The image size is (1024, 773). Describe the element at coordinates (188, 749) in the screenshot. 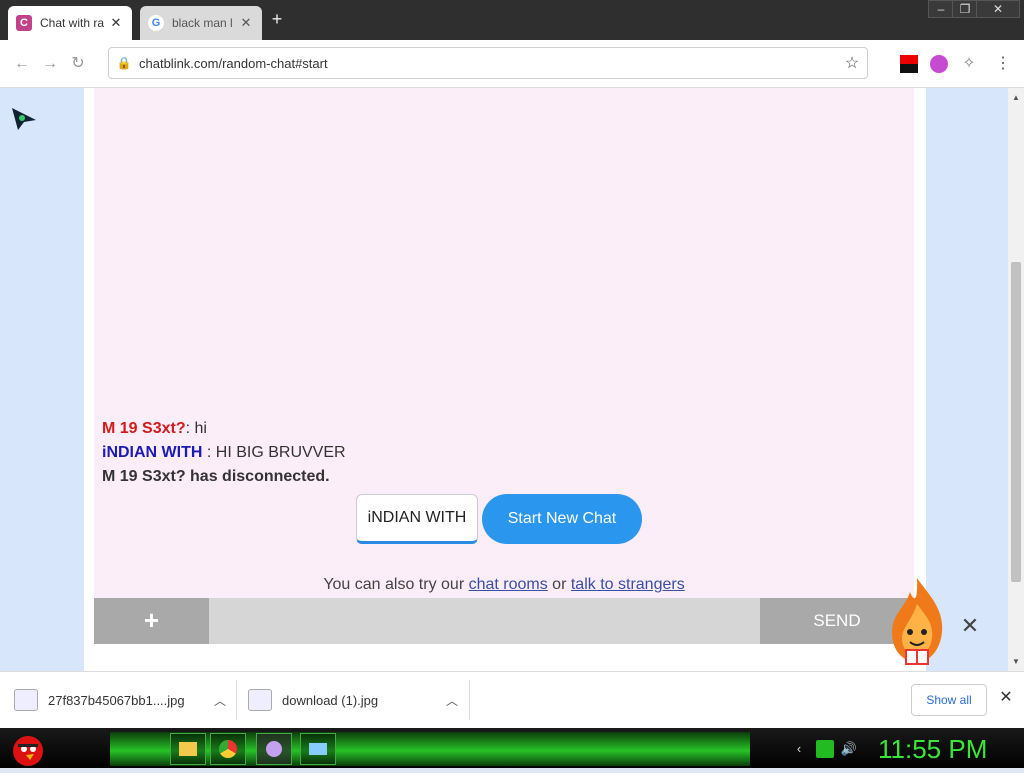

I see `file-explorer-icon` at that location.